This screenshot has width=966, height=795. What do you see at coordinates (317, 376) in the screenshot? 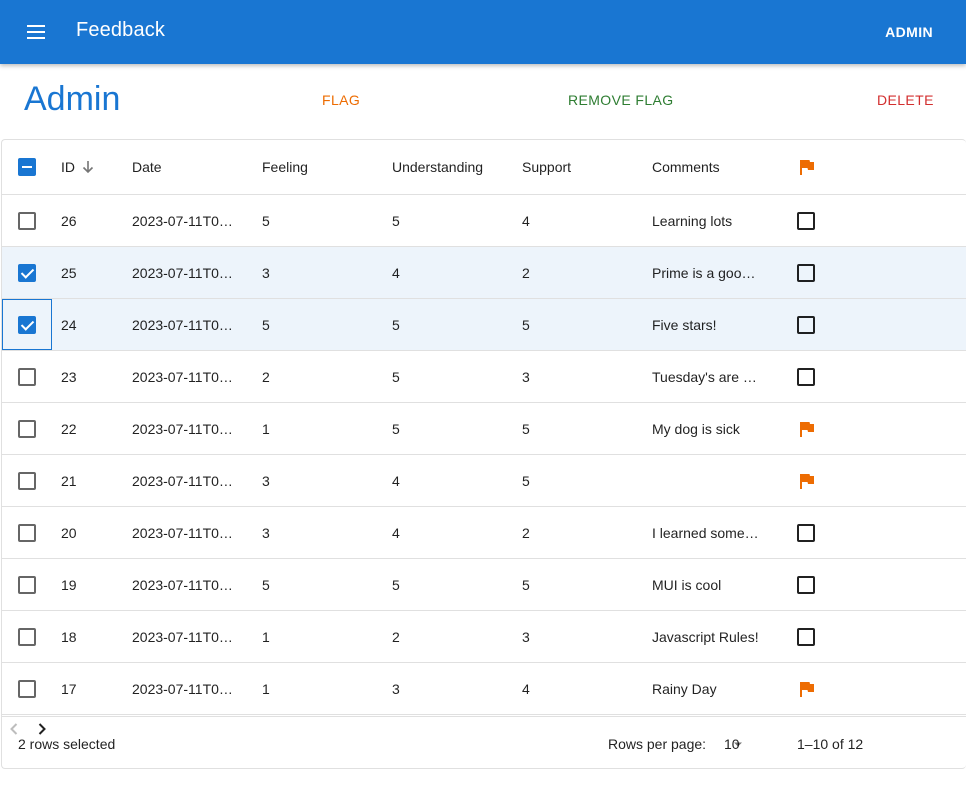
I see `cell-feeling: 2` at bounding box center [317, 376].